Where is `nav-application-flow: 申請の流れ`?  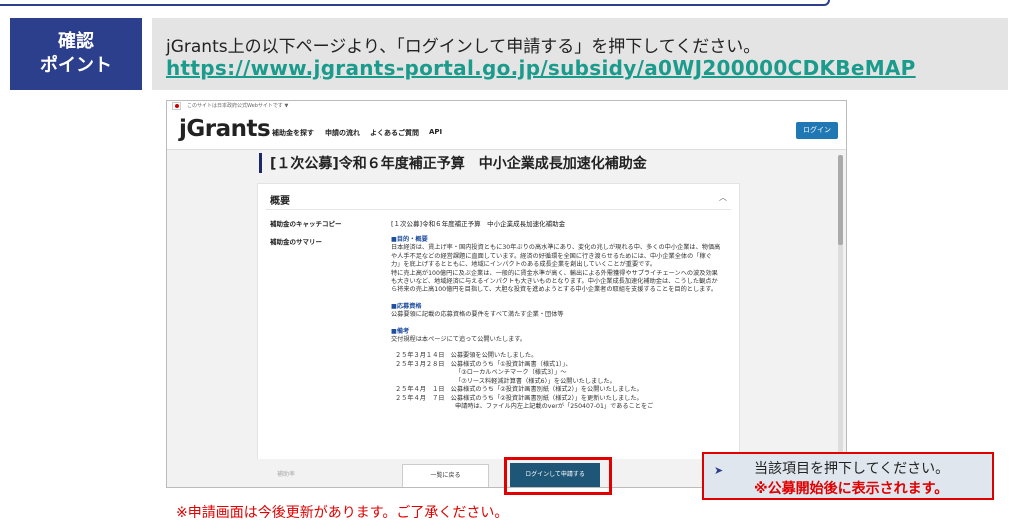 nav-application-flow: 申請の流れ is located at coordinates (342, 133).